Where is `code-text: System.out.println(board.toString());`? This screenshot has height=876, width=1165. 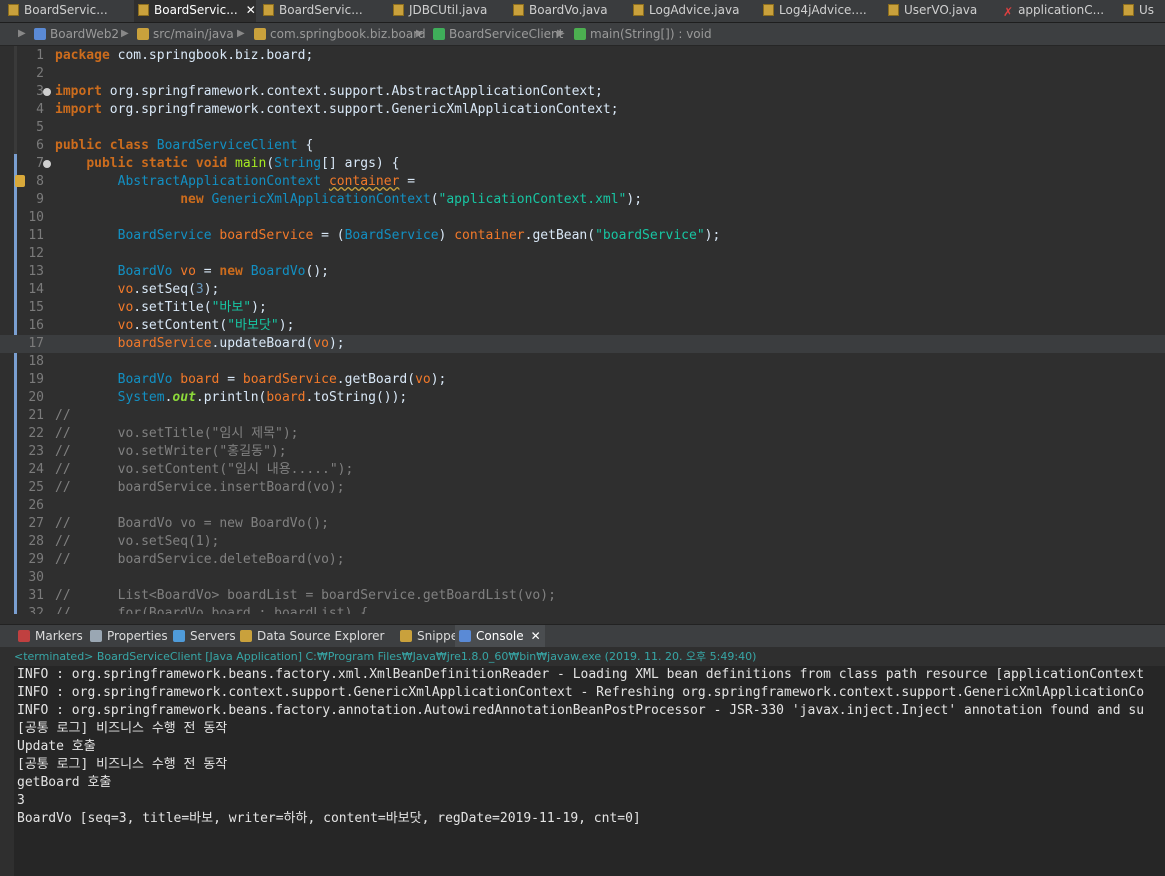
code-text: System.out.println(board.toString()); is located at coordinates (231, 398).